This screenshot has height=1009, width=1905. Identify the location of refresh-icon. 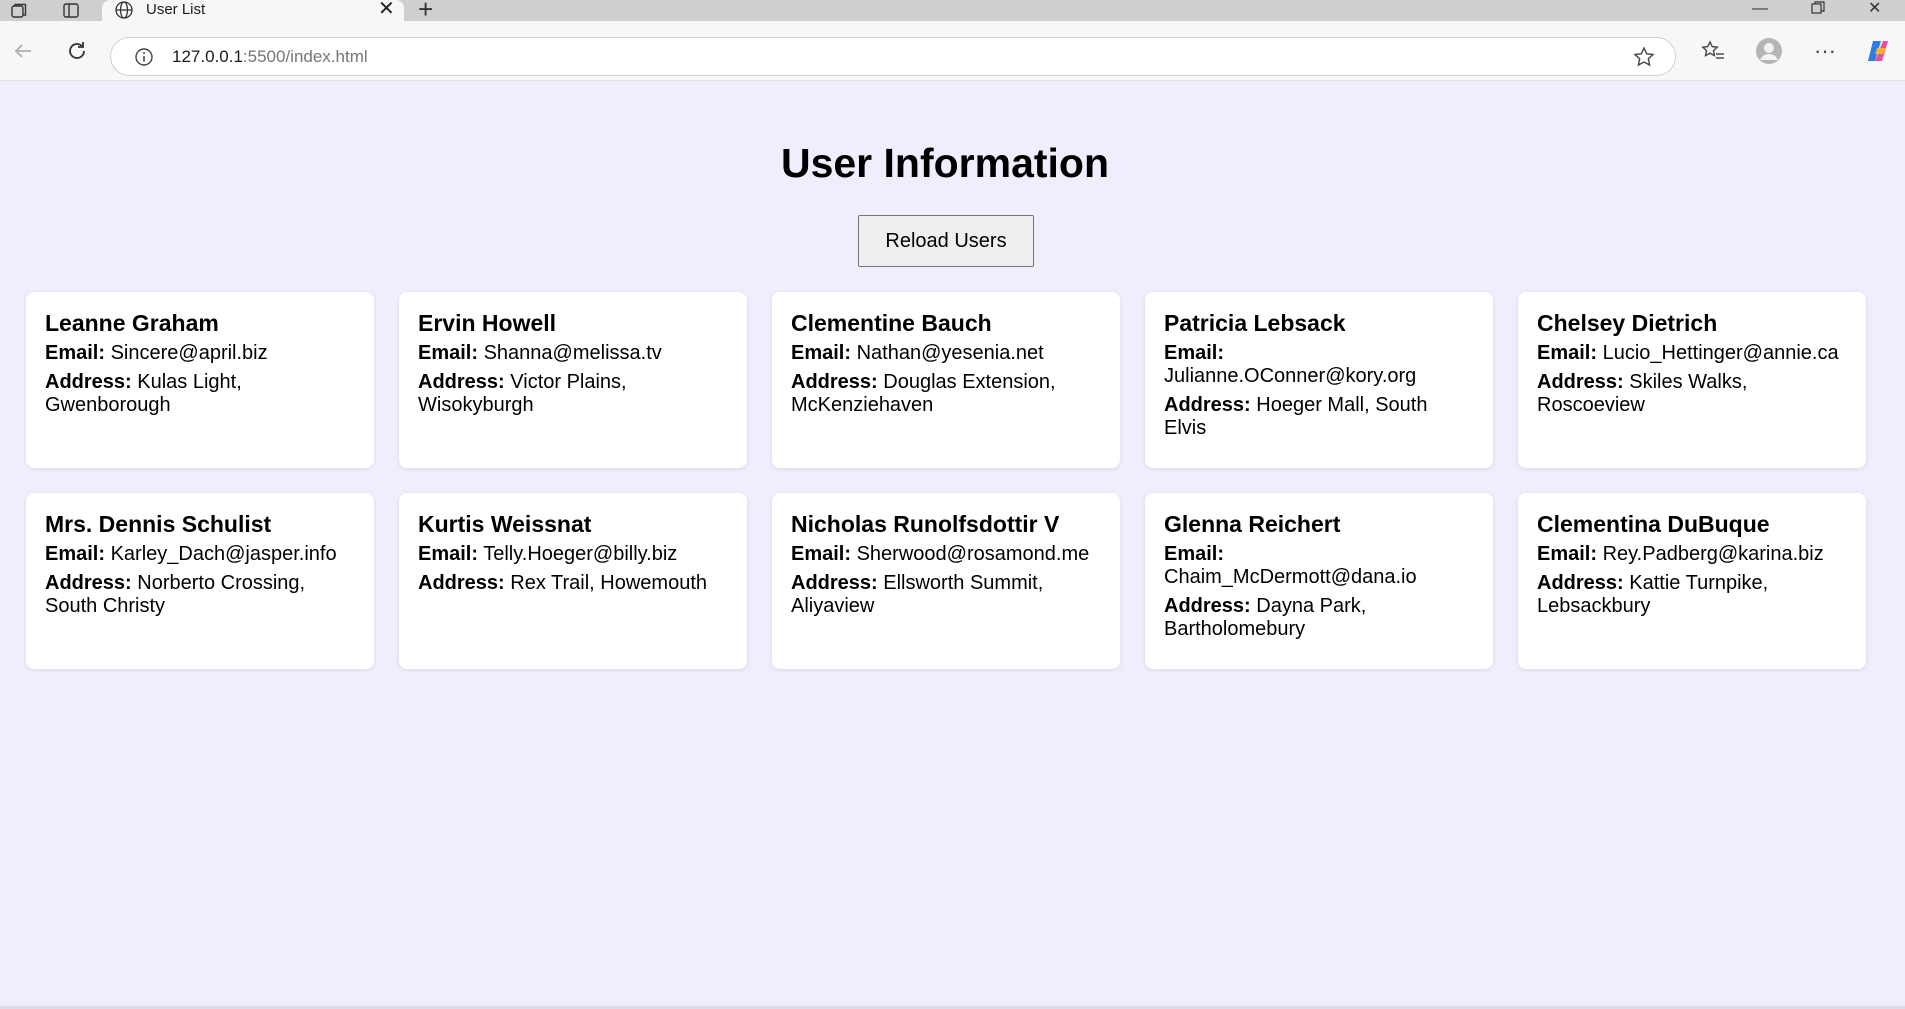
(77, 51).